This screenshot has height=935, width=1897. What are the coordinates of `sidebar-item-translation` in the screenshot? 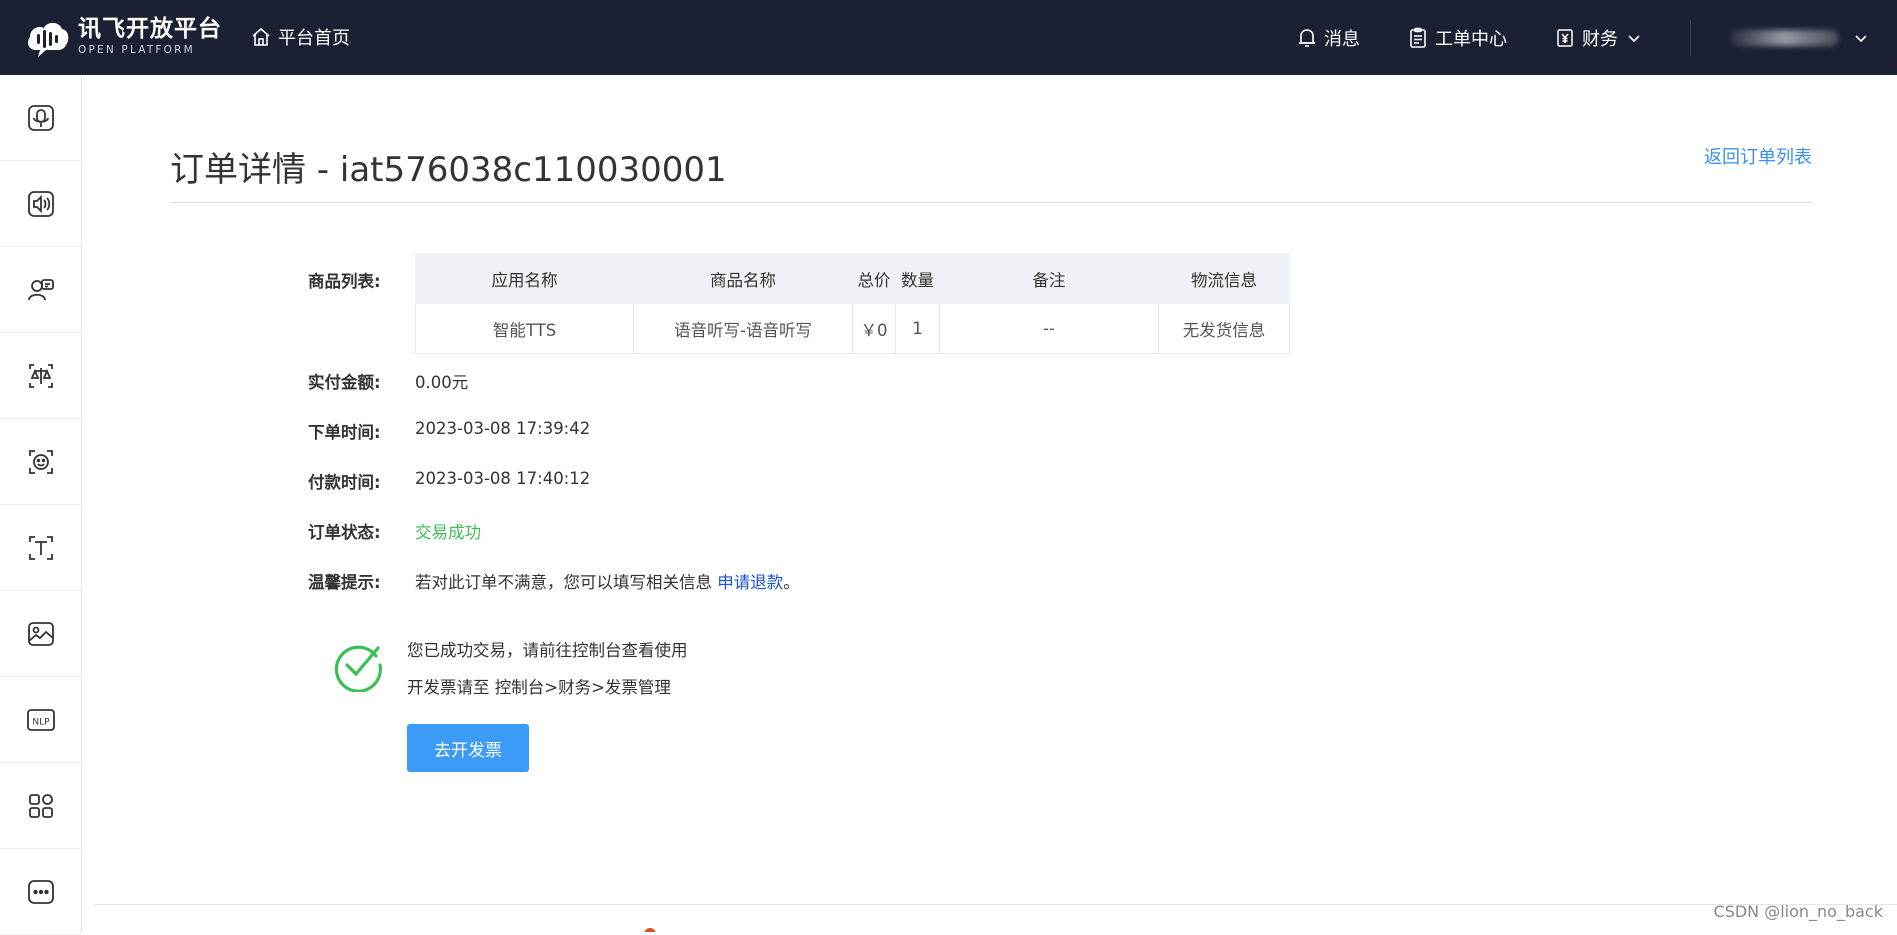 It's located at (40, 376).